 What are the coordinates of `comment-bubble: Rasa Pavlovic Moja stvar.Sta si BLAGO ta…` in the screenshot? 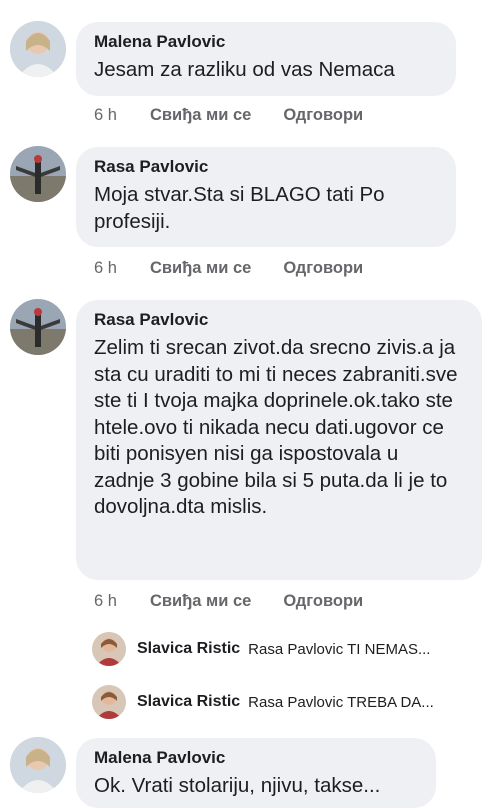 It's located at (266, 197).